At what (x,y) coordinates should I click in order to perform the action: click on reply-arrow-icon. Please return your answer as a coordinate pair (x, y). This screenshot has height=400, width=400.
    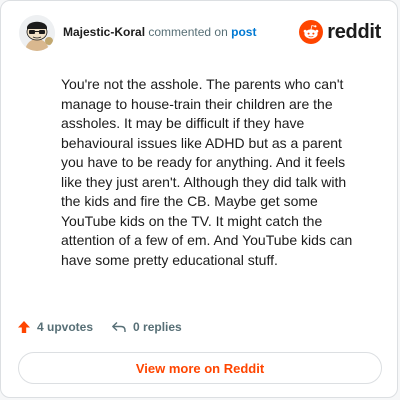
    Looking at the image, I should click on (119, 326).